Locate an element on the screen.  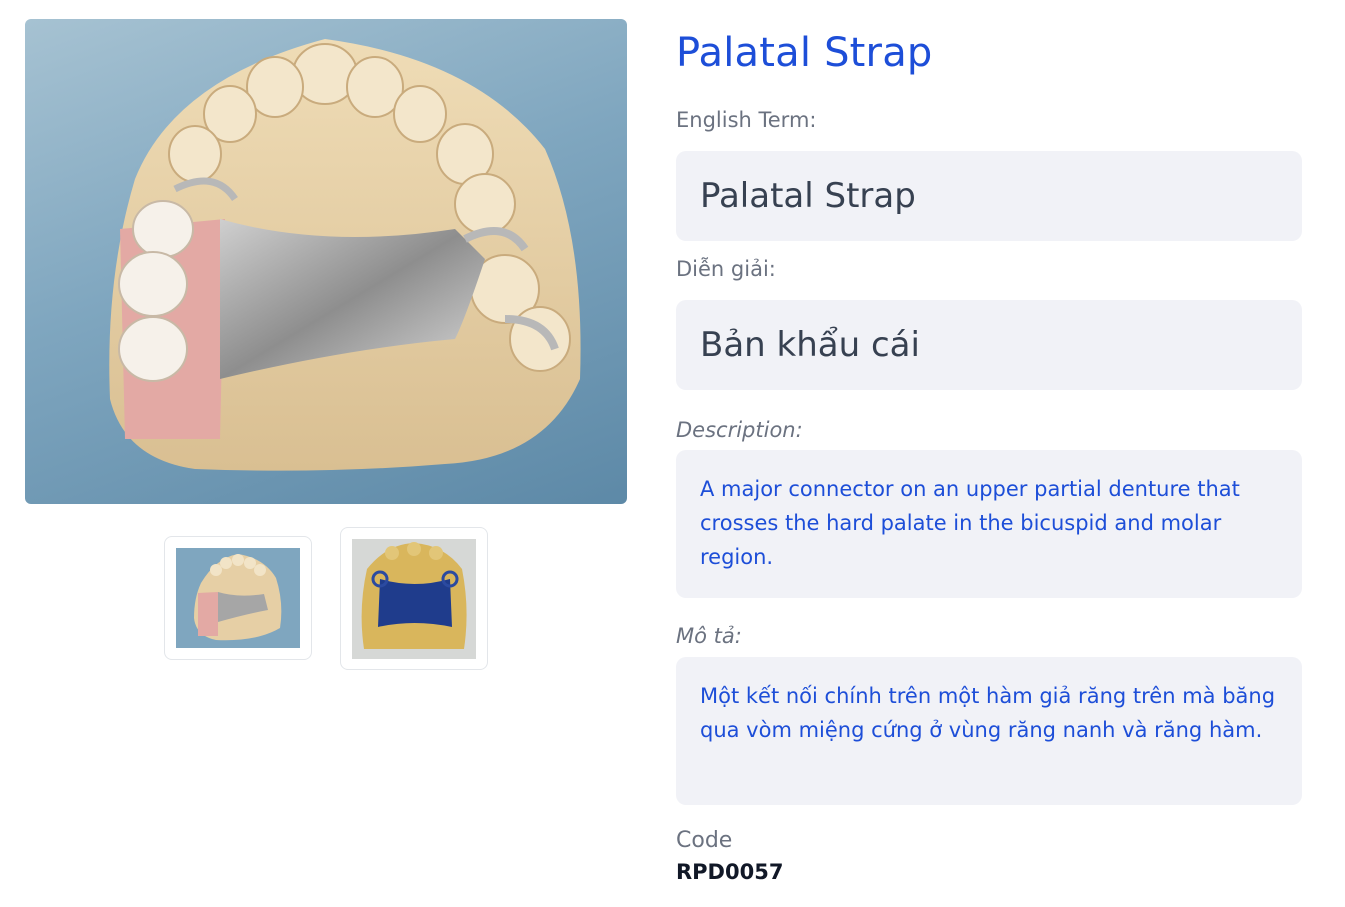
vietnamese-term-value: Bản khẩu cái is located at coordinates (810, 345).